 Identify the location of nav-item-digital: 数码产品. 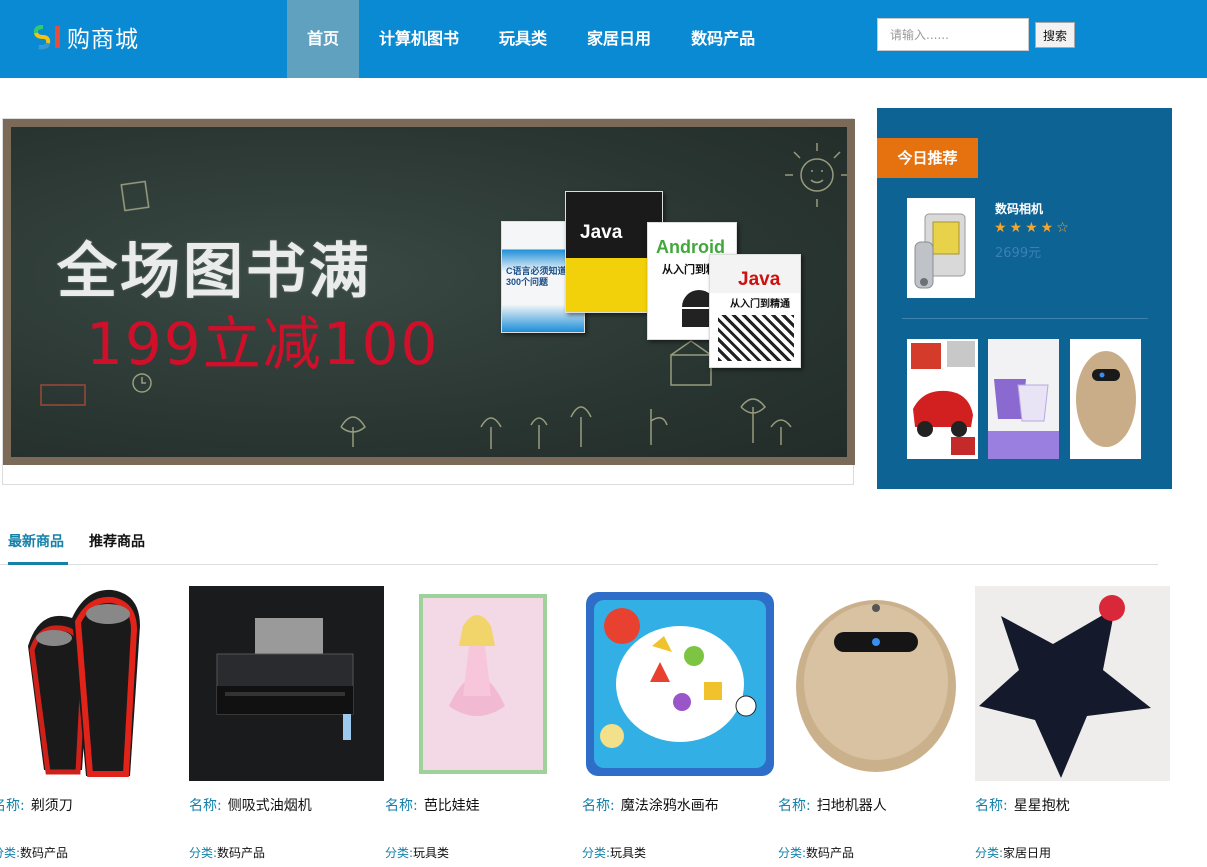
(723, 39).